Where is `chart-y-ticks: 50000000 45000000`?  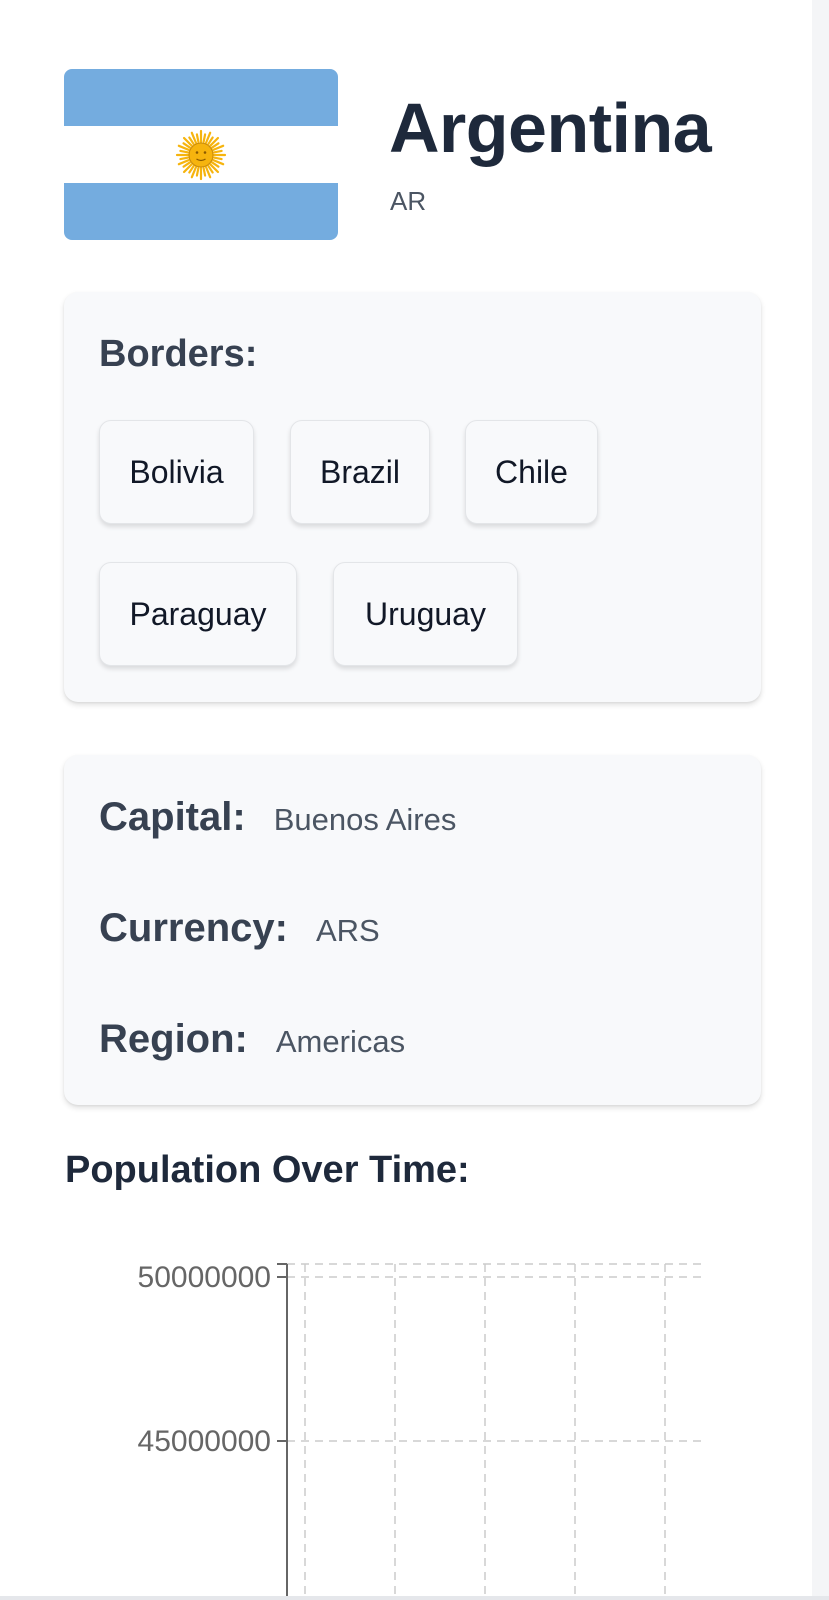 chart-y-ticks: 50000000 45000000 is located at coordinates (143, 1415).